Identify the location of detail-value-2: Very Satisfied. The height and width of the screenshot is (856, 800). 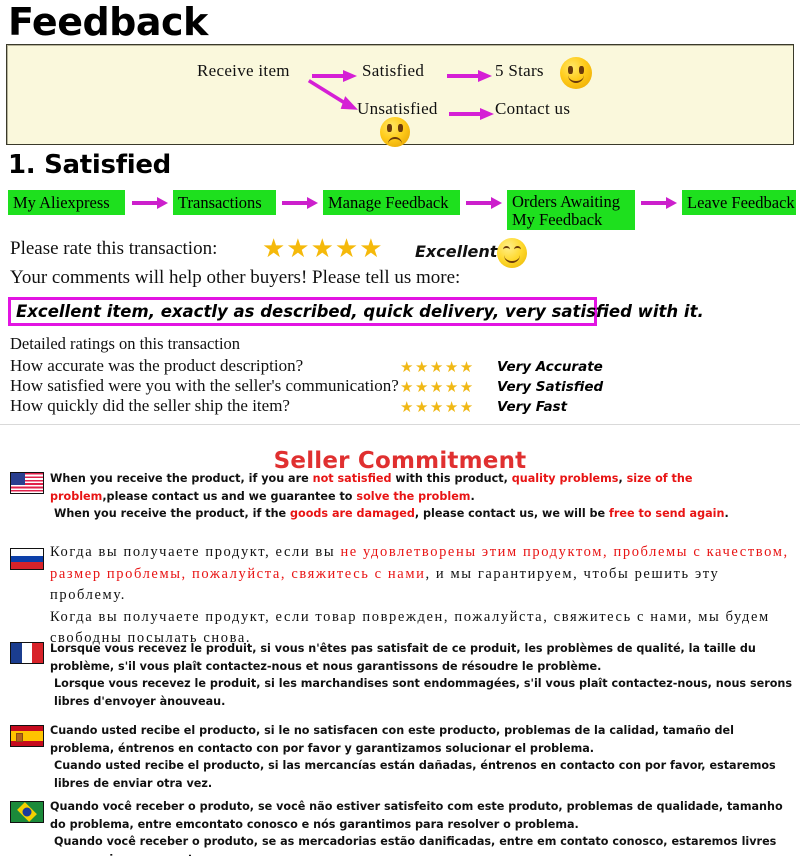
(550, 387).